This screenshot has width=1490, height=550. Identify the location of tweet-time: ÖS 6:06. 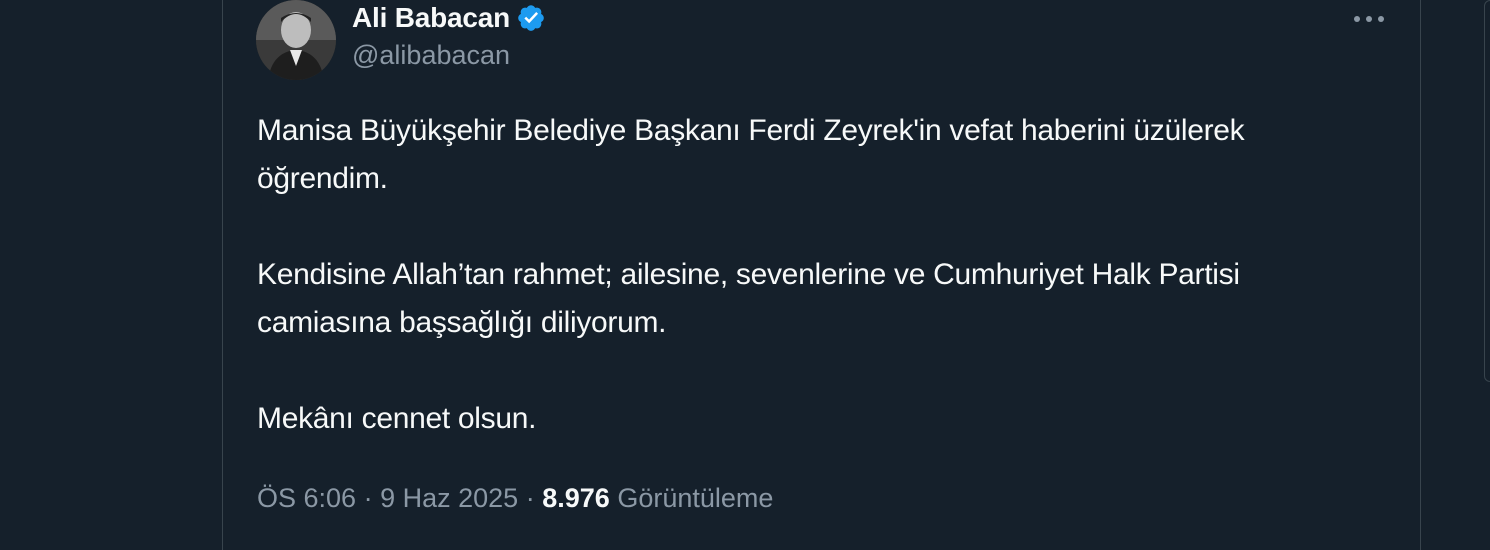
(307, 498).